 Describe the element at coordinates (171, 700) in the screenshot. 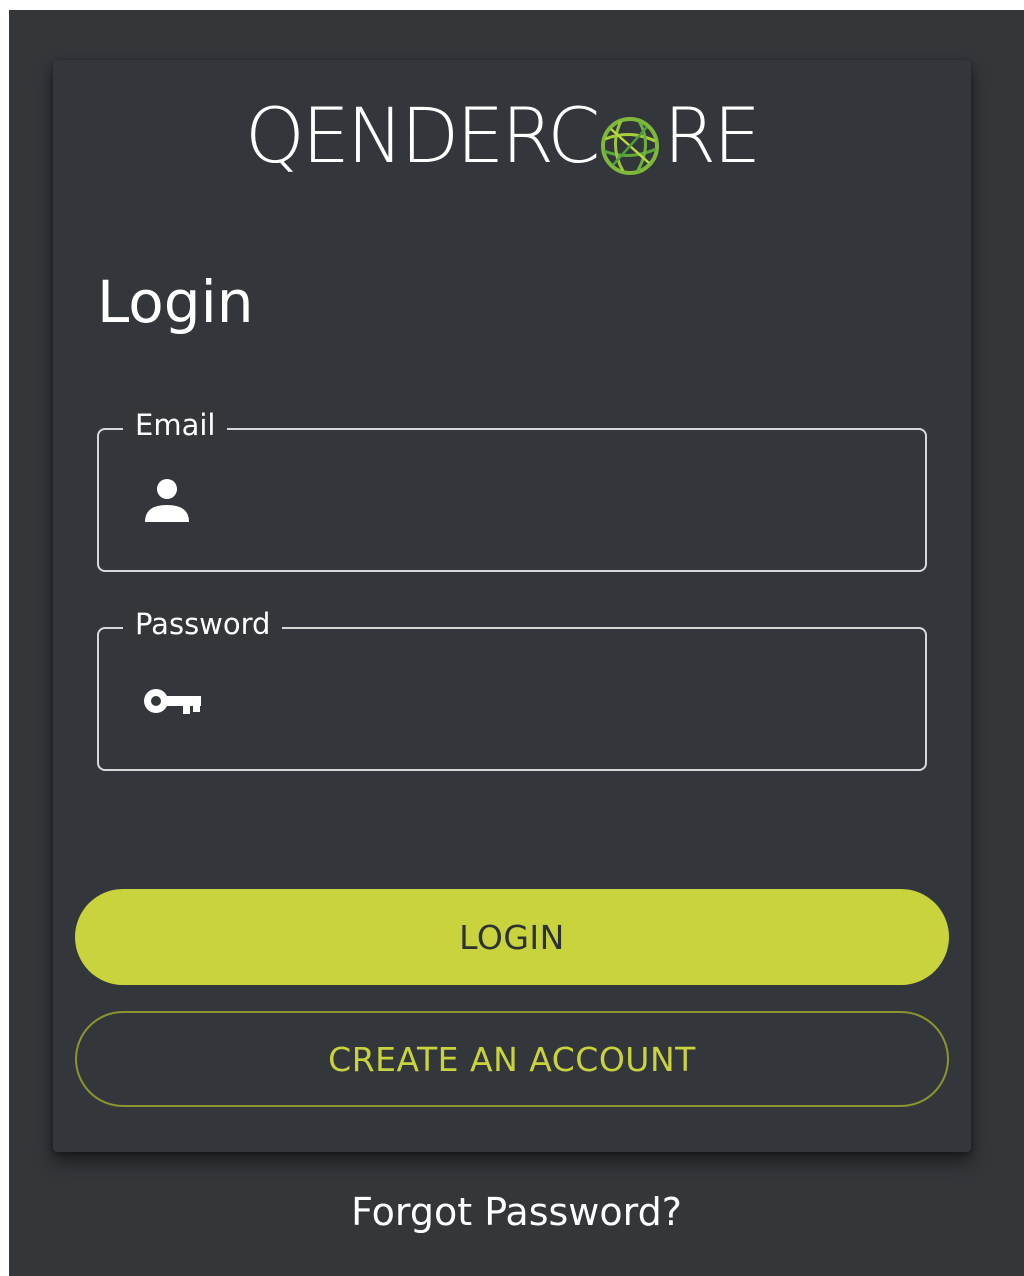

I see `key-icon` at that location.